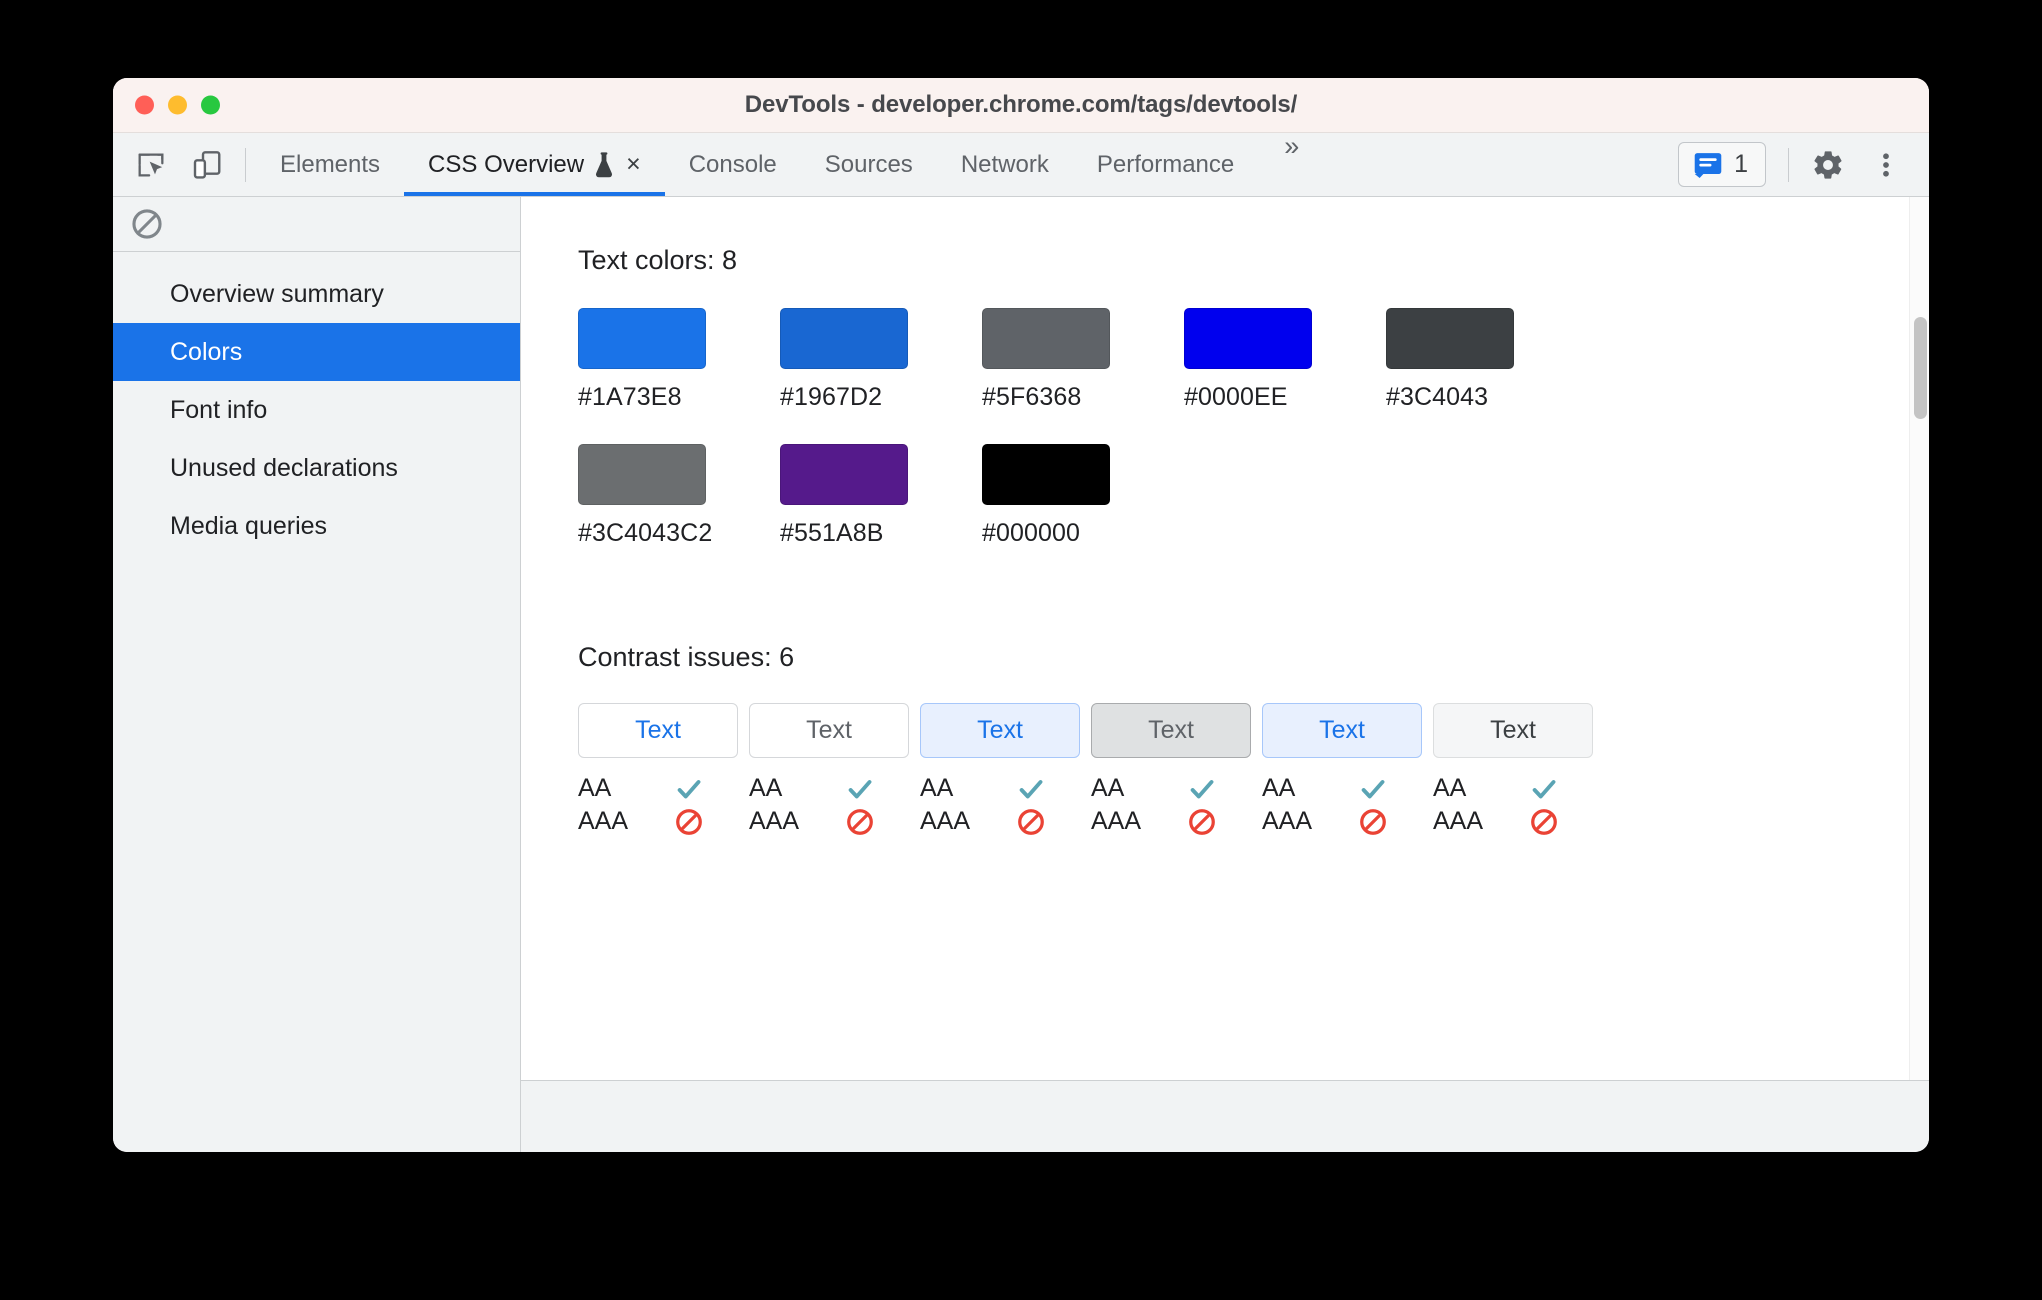  What do you see at coordinates (1919, 638) in the screenshot?
I see `vertical-scrollbar` at bounding box center [1919, 638].